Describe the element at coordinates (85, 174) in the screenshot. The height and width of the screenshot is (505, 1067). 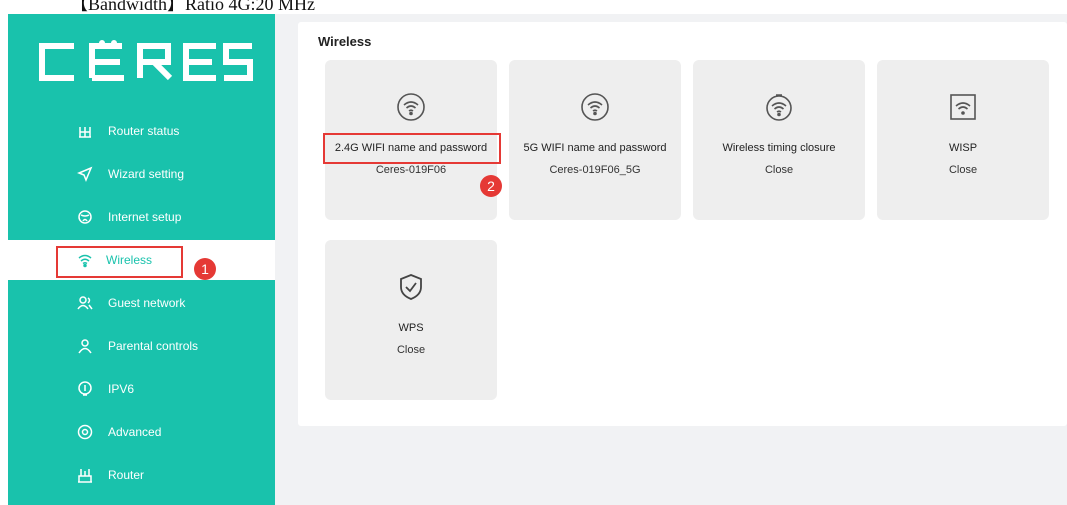
I see `wizard-icon` at that location.